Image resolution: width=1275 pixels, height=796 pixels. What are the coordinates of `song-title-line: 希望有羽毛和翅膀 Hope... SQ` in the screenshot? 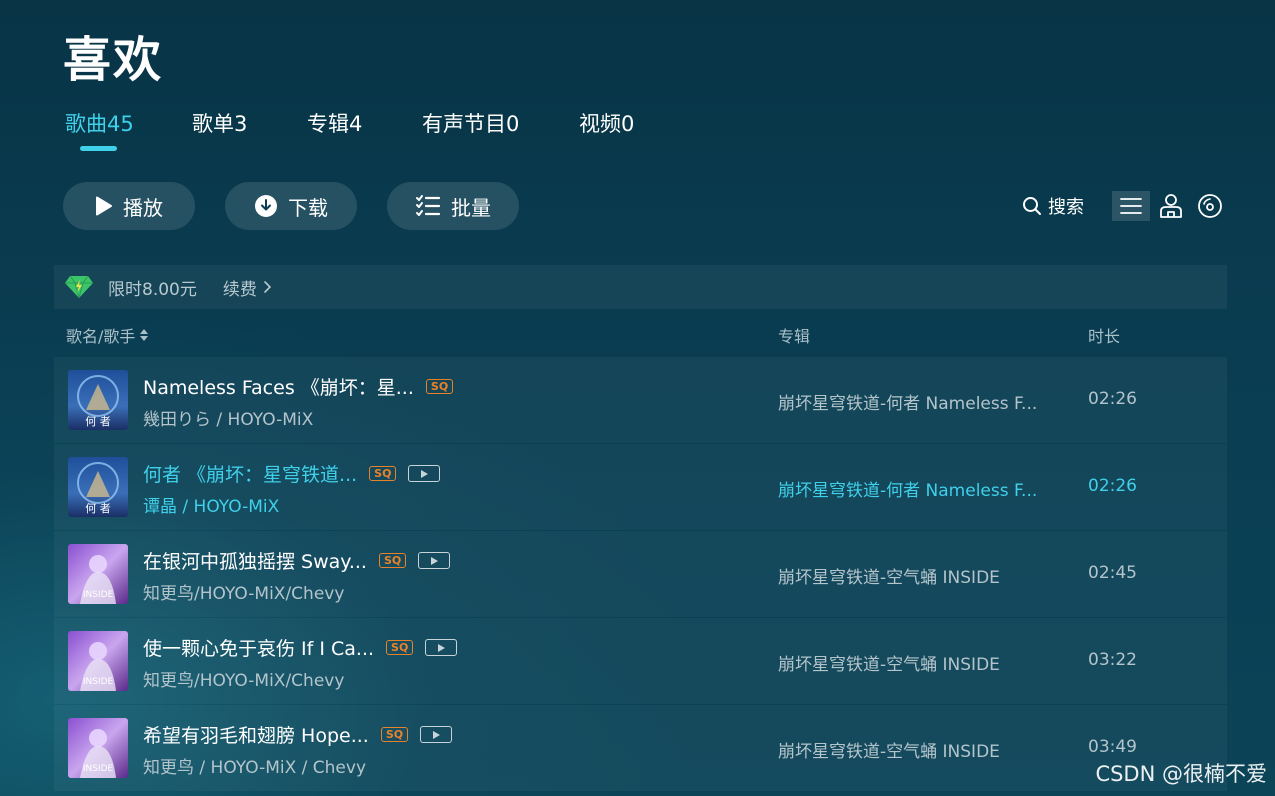 It's located at (298, 734).